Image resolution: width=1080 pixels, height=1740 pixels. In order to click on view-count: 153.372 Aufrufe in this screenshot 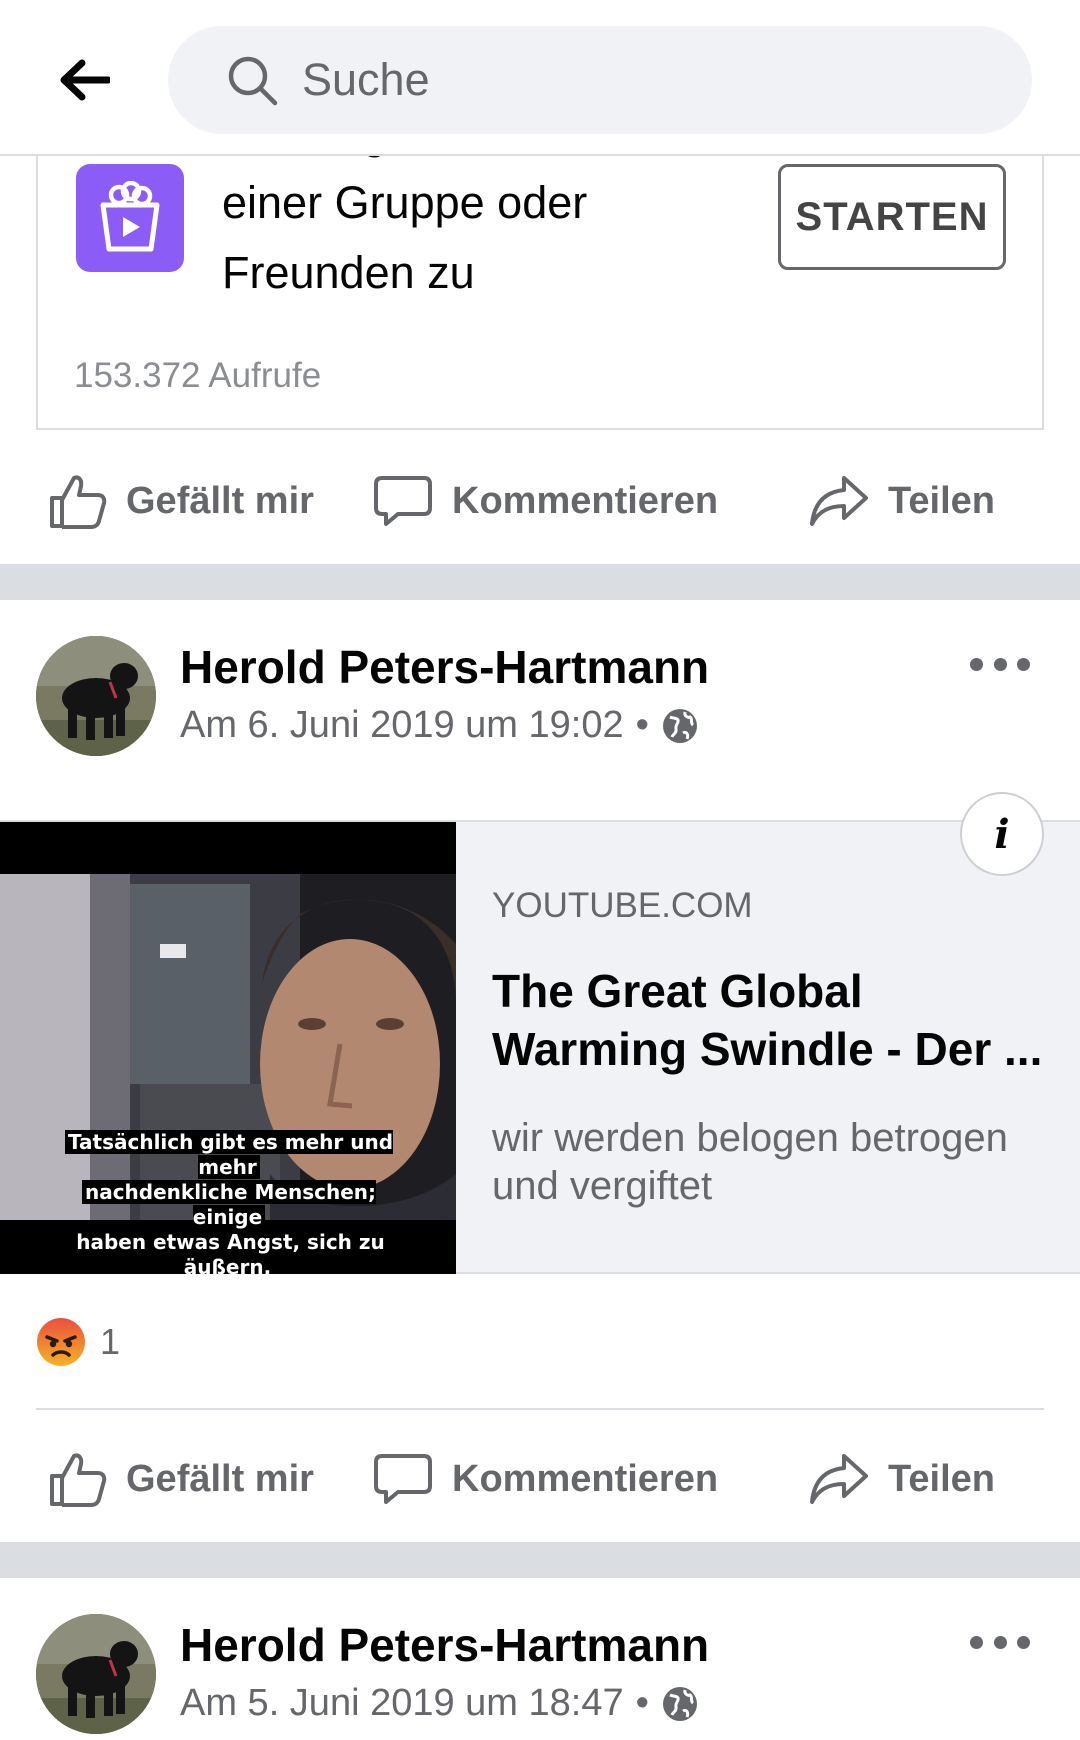, I will do `click(198, 375)`.